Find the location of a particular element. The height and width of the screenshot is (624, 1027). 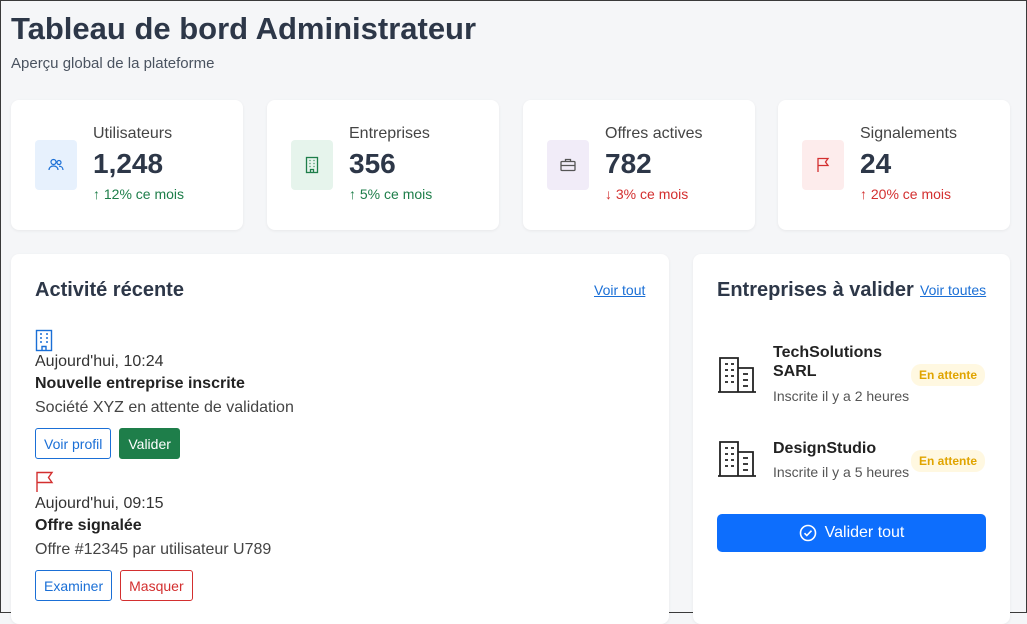

stat-value: 782 is located at coordinates (628, 163).